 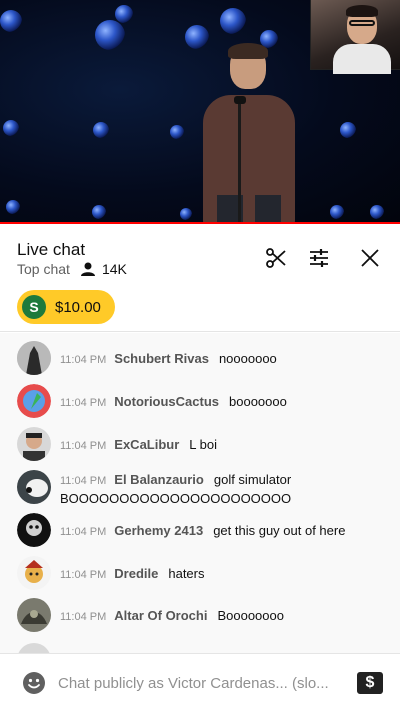 I want to click on scissors-icon, so click(x=276, y=258).